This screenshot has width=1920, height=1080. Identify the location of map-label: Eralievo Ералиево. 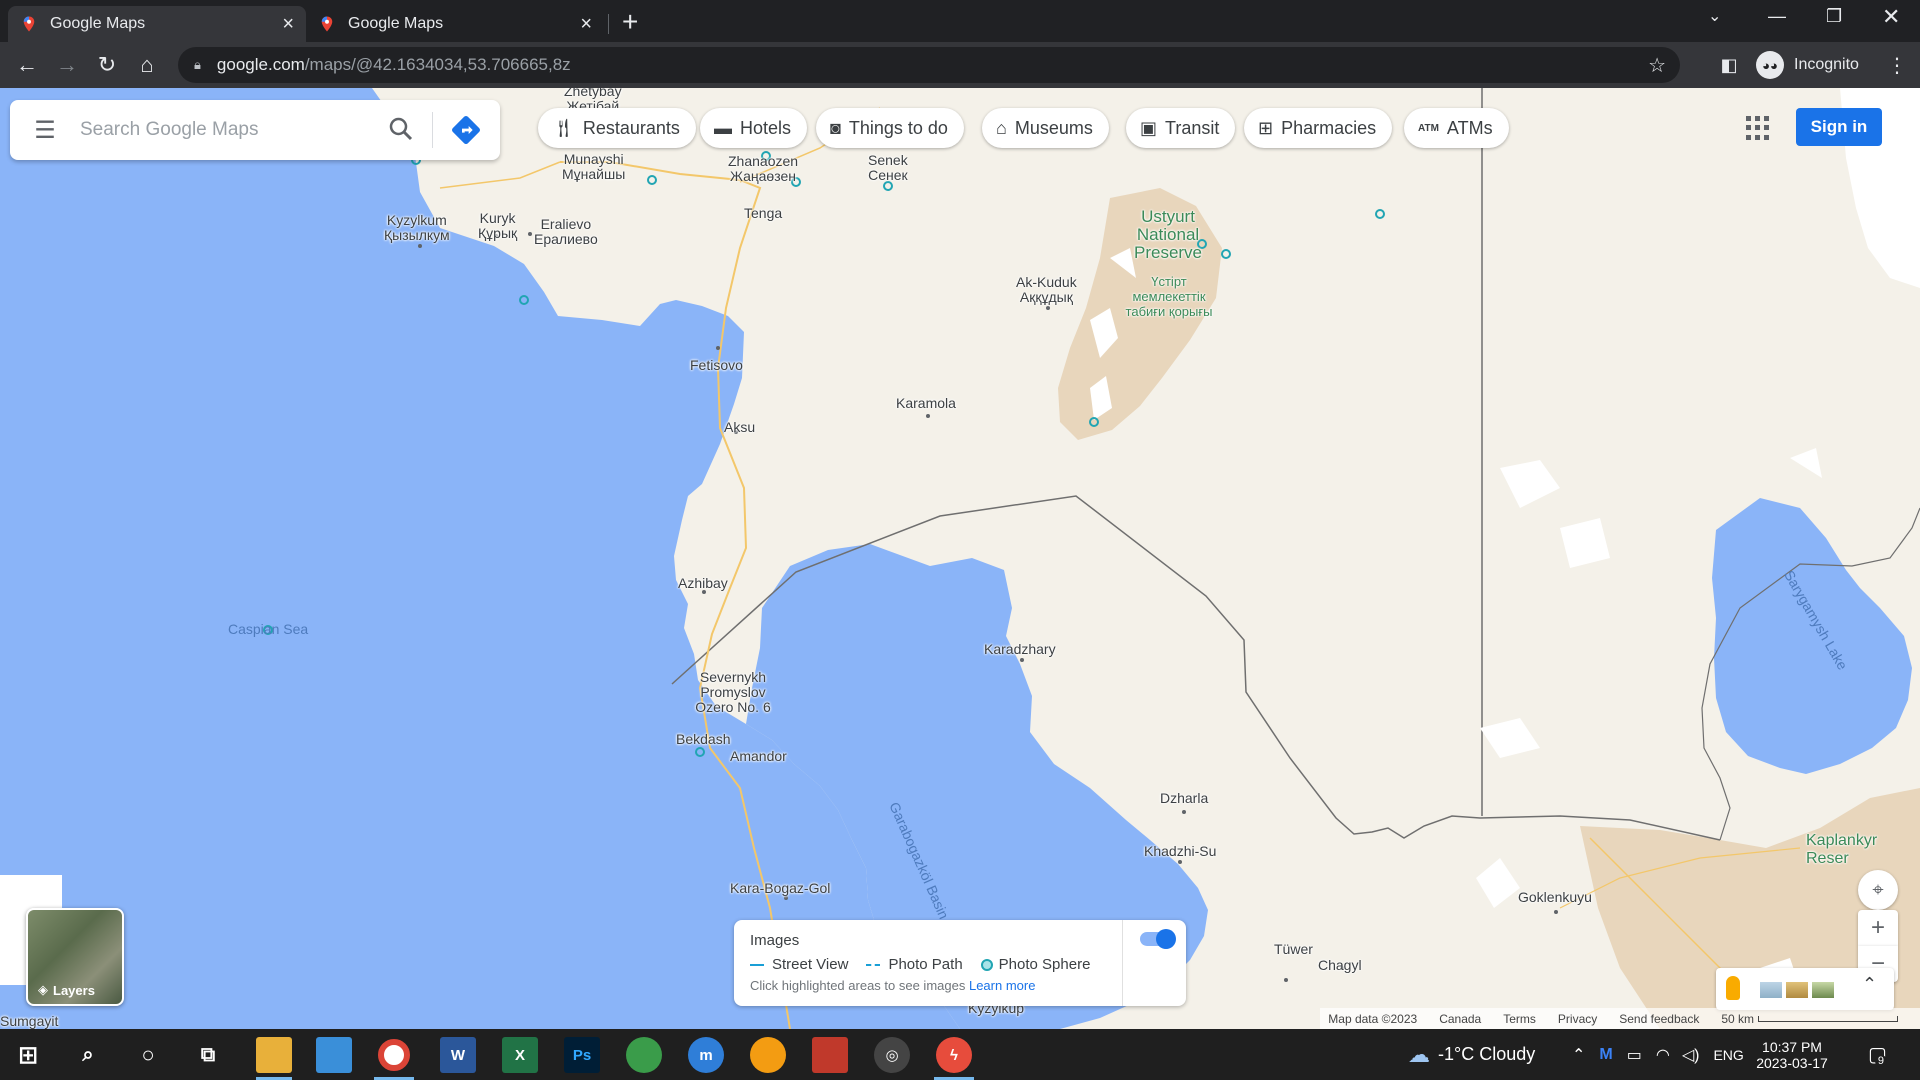
(566, 232).